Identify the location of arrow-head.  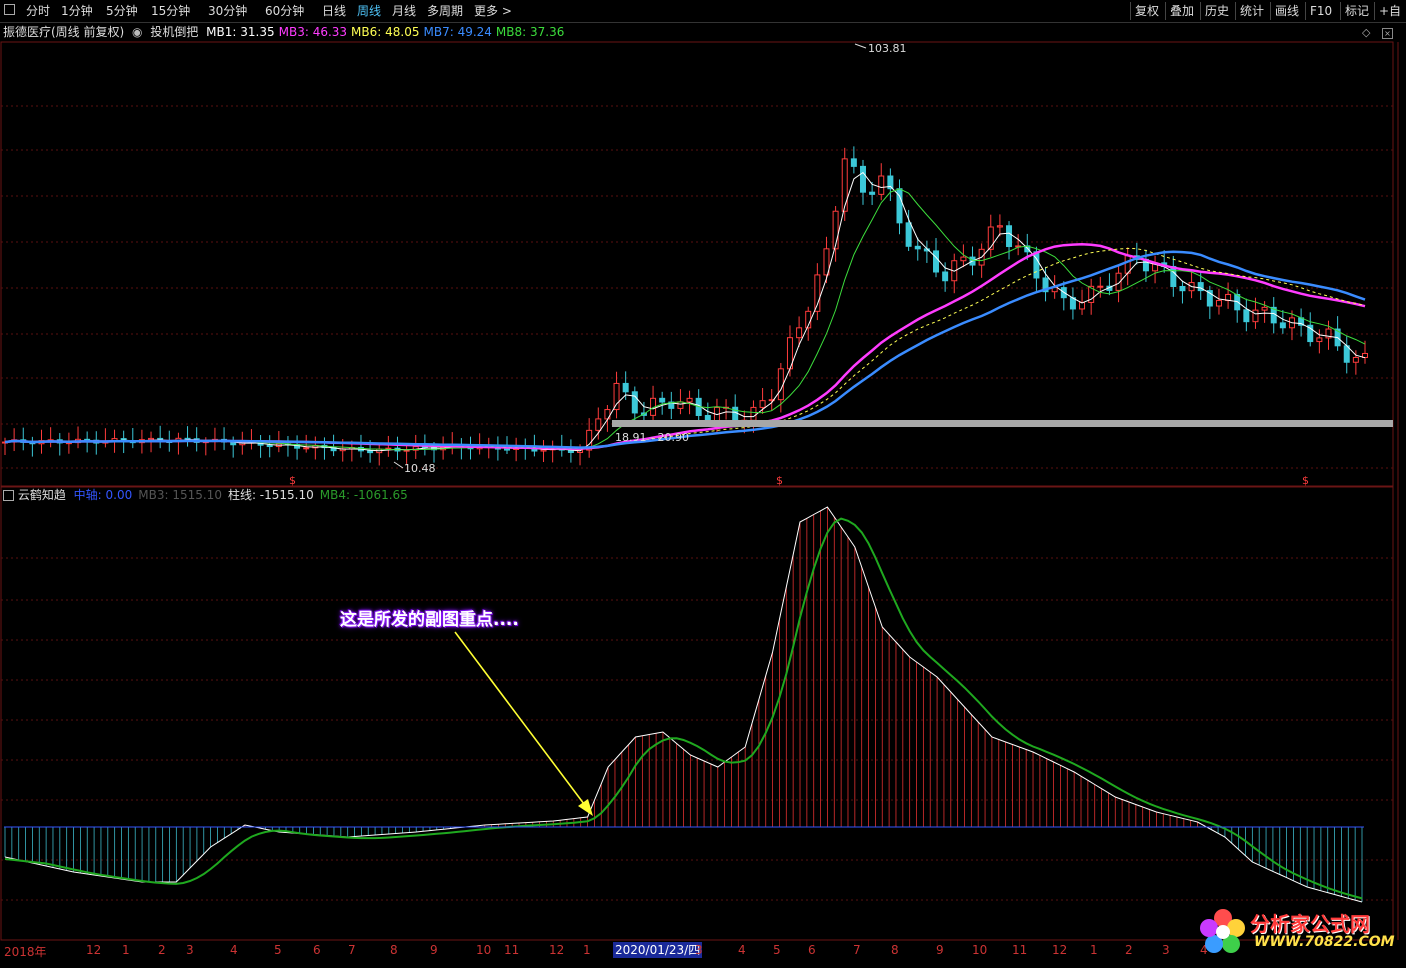
(585, 807).